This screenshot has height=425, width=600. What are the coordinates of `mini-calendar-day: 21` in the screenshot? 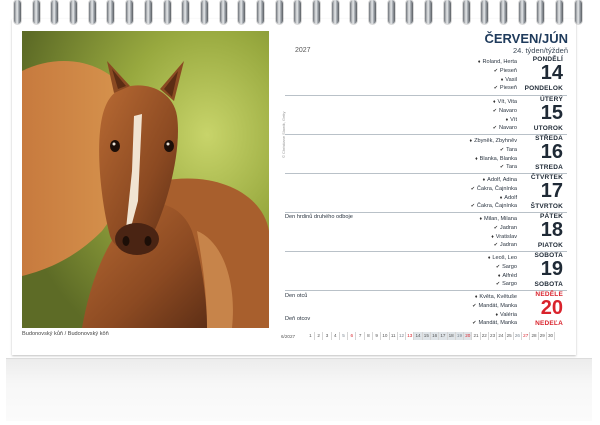 It's located at (476, 336).